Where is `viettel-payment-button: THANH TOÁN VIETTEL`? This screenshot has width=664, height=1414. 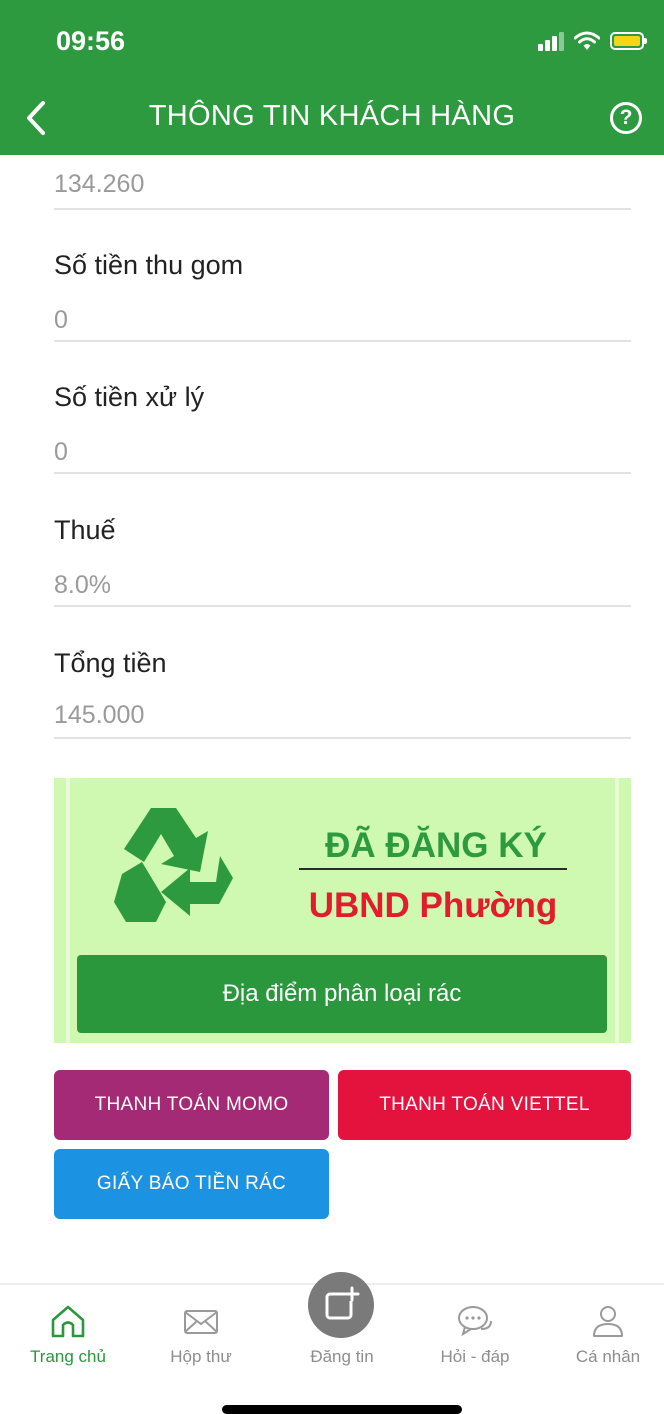 viettel-payment-button: THANH TOÁN VIETTEL is located at coordinates (484, 1105).